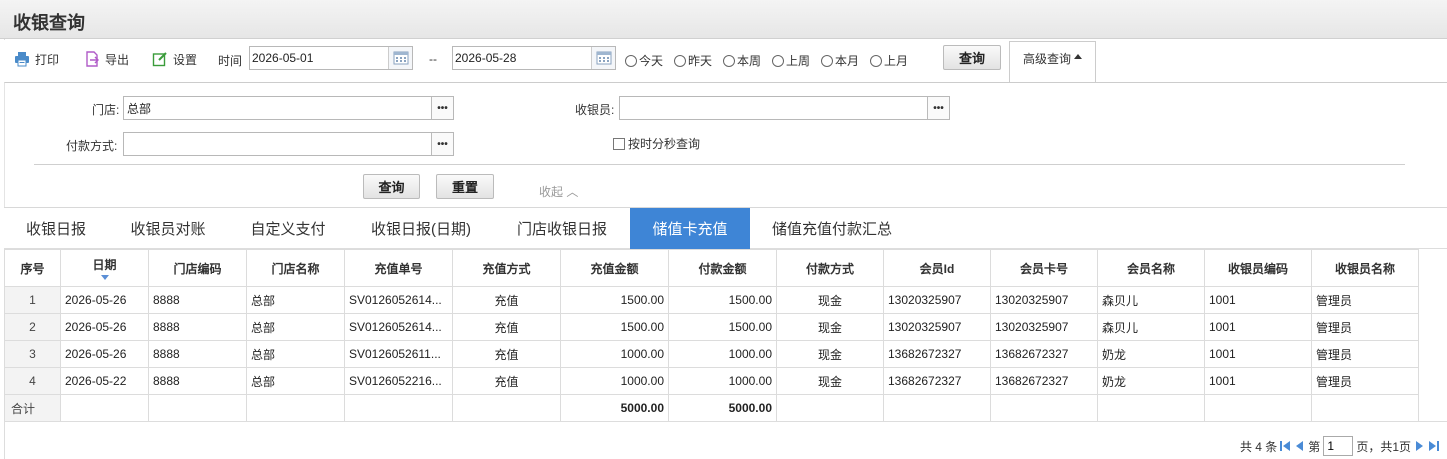 The height and width of the screenshot is (459, 1447). Describe the element at coordinates (1044, 327) in the screenshot. I see `cell: 13020325907` at that location.